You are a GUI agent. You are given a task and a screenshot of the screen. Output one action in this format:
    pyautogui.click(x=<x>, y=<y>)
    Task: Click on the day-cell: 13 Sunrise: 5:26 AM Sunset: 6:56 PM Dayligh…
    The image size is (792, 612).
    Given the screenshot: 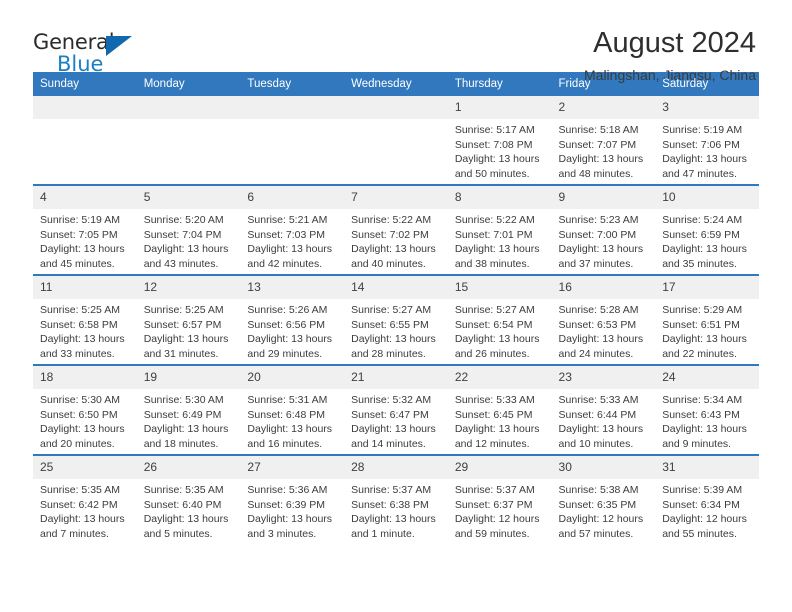 What is the action you would take?
    pyautogui.click(x=292, y=319)
    